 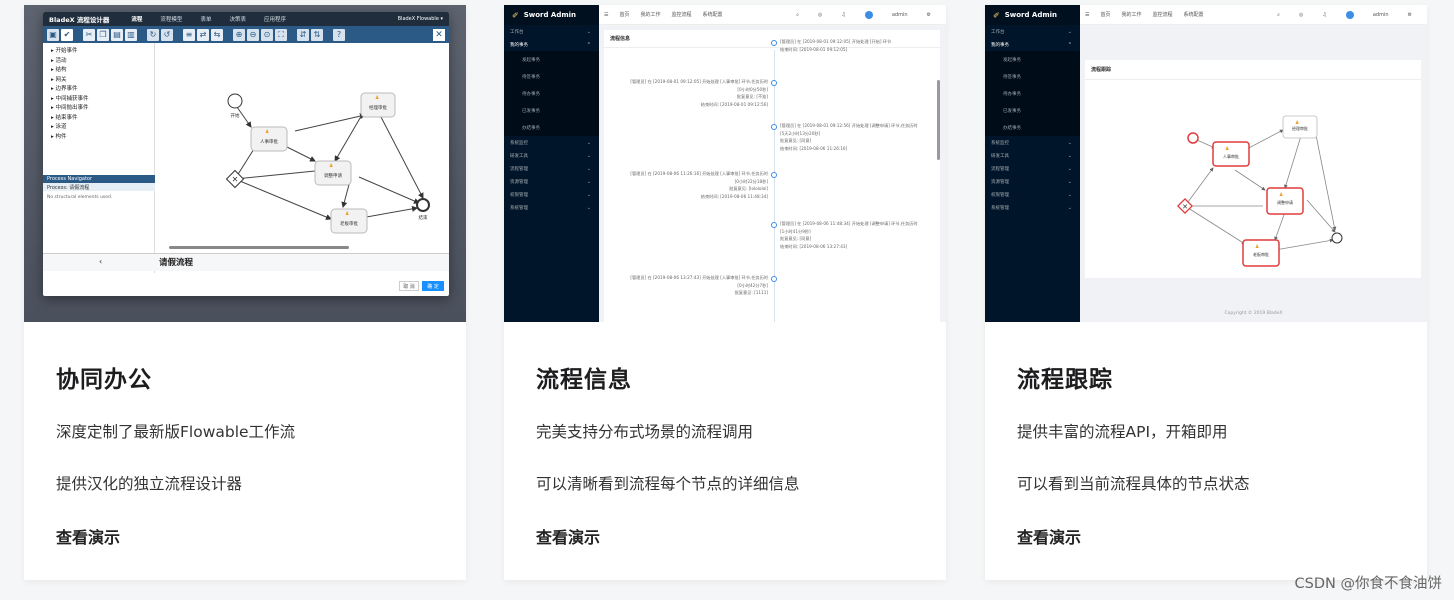 What do you see at coordinates (281, 34) in the screenshot?
I see `zoom-fit-icon: ⛶` at bounding box center [281, 34].